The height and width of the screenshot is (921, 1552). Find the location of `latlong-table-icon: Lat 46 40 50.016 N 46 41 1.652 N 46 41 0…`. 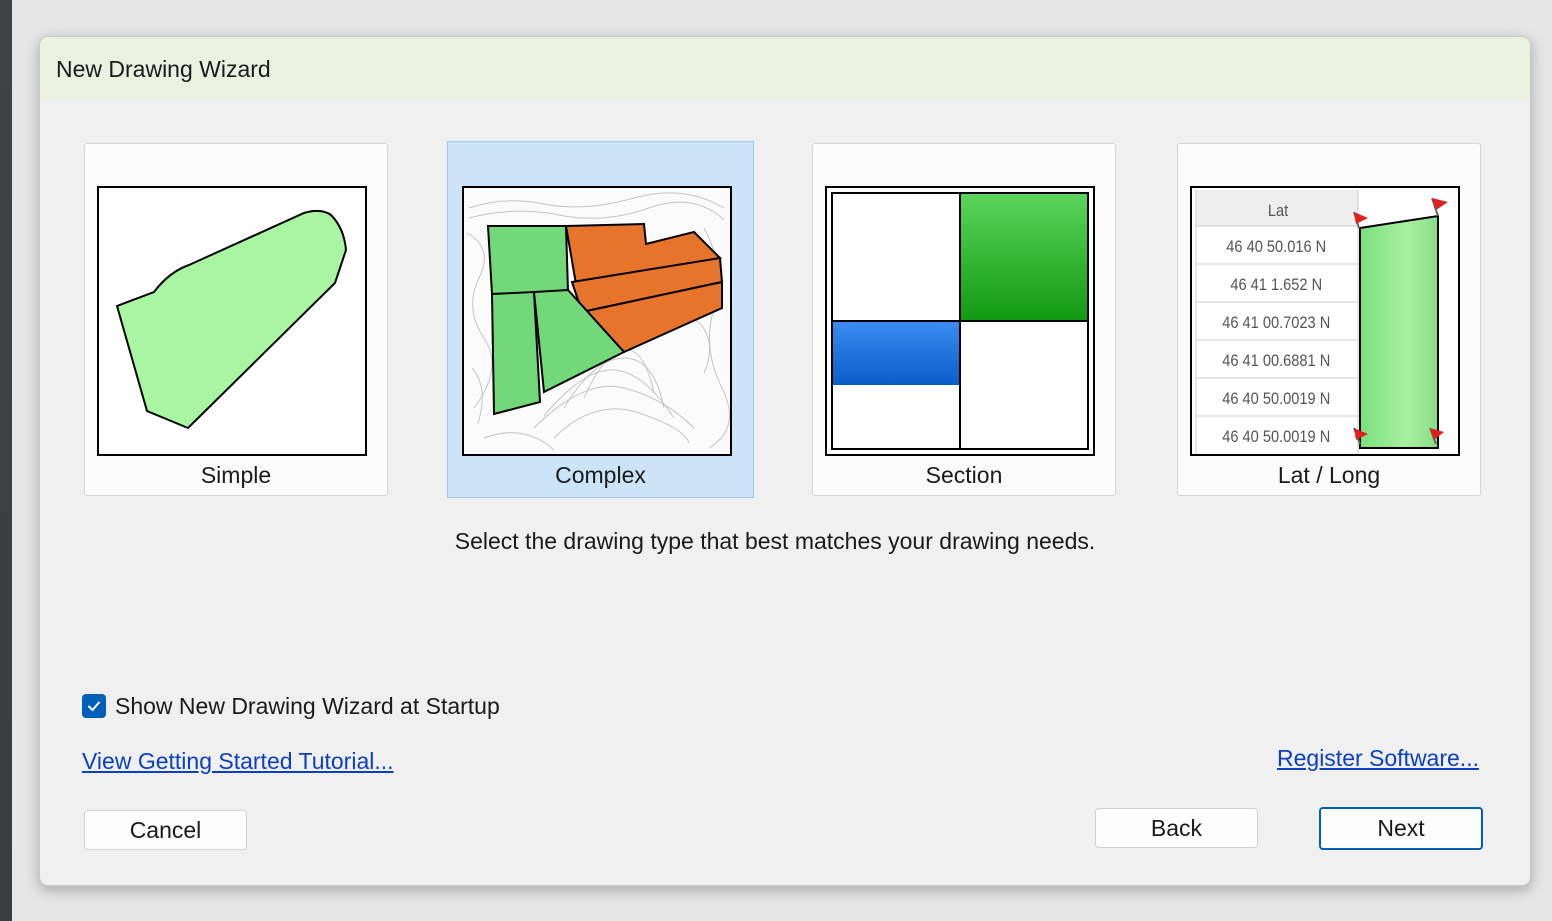

latlong-table-icon: Lat 46 40 50.016 N 46 41 1.652 N 46 41 0… is located at coordinates (1325, 321).